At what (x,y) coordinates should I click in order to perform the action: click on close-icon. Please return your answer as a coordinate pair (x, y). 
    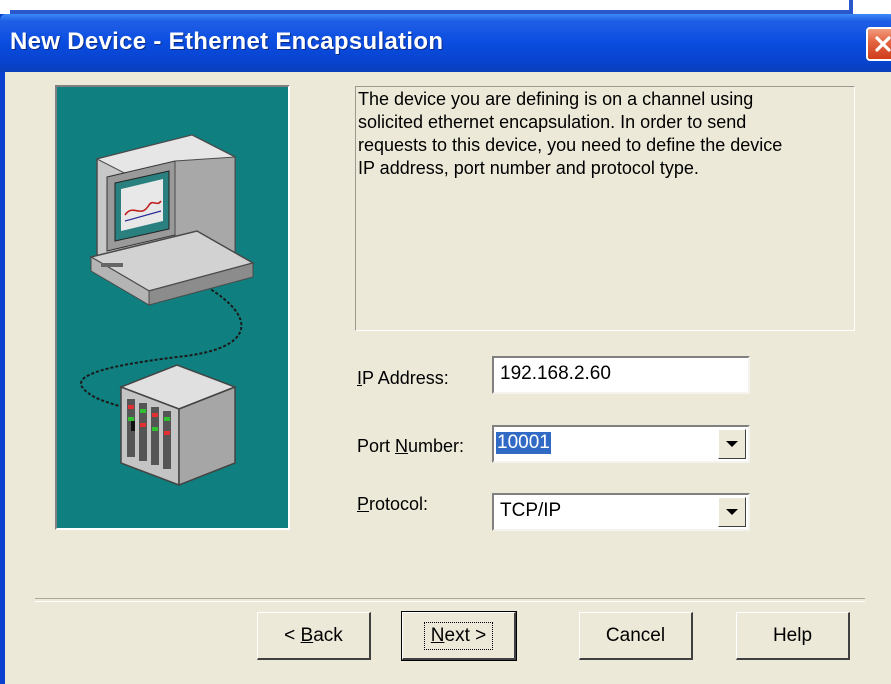
    Looking at the image, I should click on (883, 44).